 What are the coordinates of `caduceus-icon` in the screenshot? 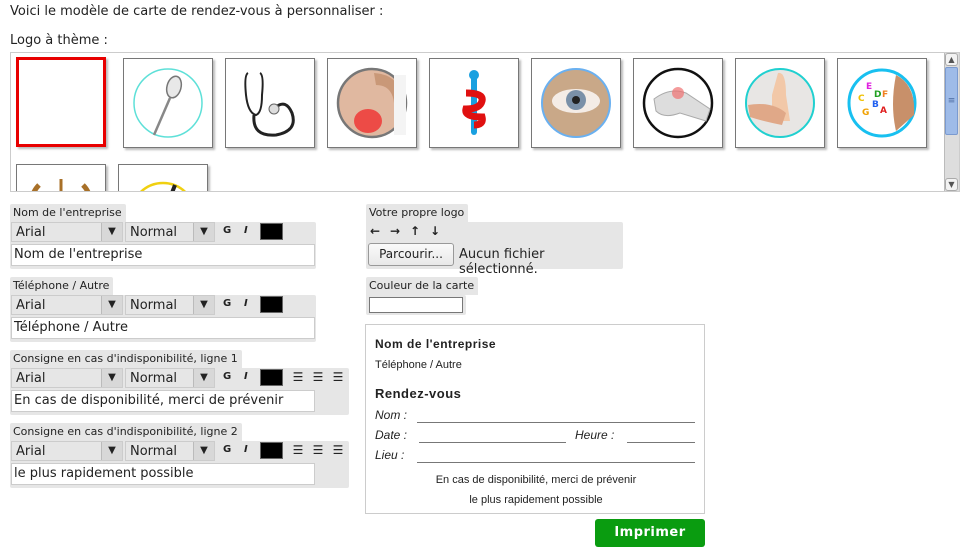 It's located at (474, 102).